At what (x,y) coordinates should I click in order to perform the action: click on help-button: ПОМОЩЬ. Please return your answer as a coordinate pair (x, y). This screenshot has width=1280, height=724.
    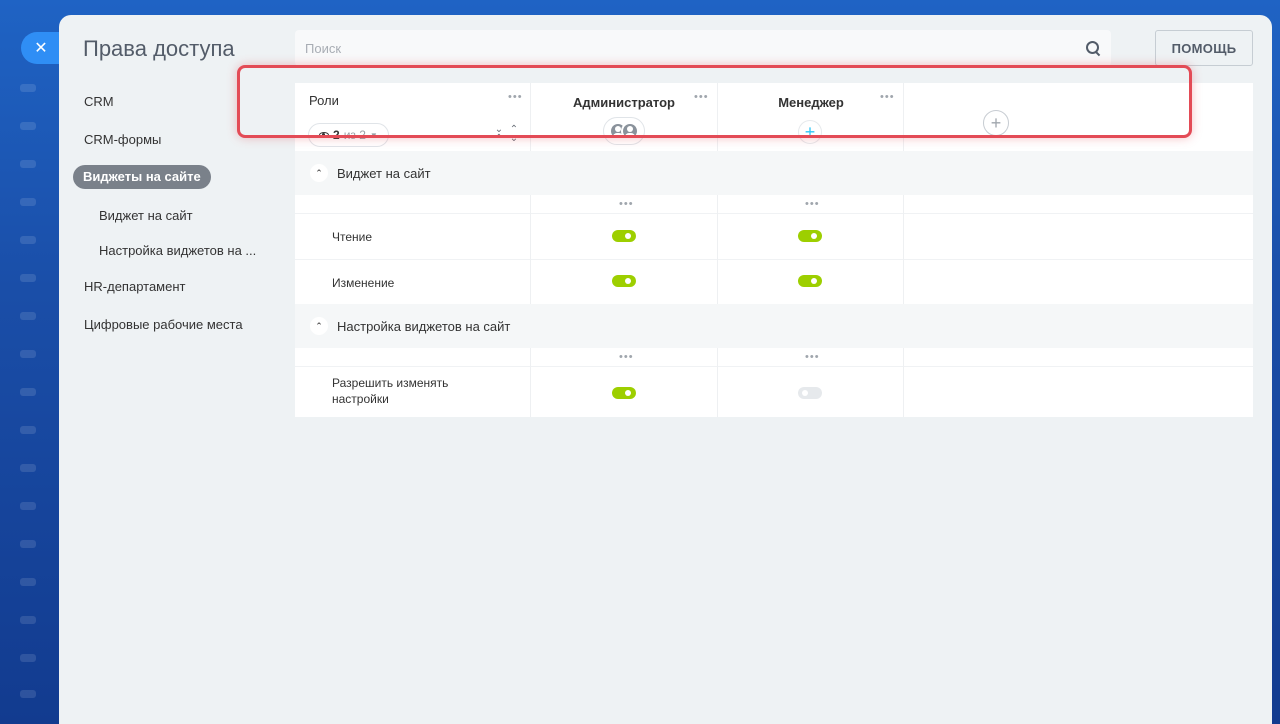
    Looking at the image, I should click on (1204, 48).